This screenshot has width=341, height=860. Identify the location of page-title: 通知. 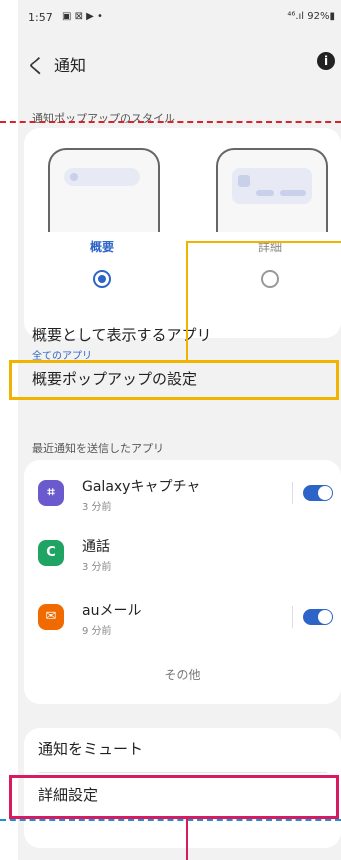
(70, 65).